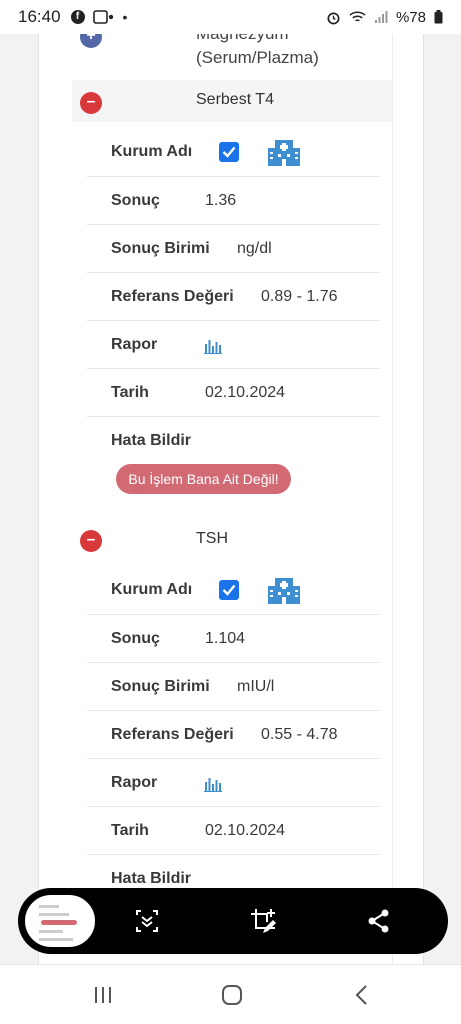 The height and width of the screenshot is (1024, 461). I want to click on collapse-toggle-tsh: –, so click(91, 541).